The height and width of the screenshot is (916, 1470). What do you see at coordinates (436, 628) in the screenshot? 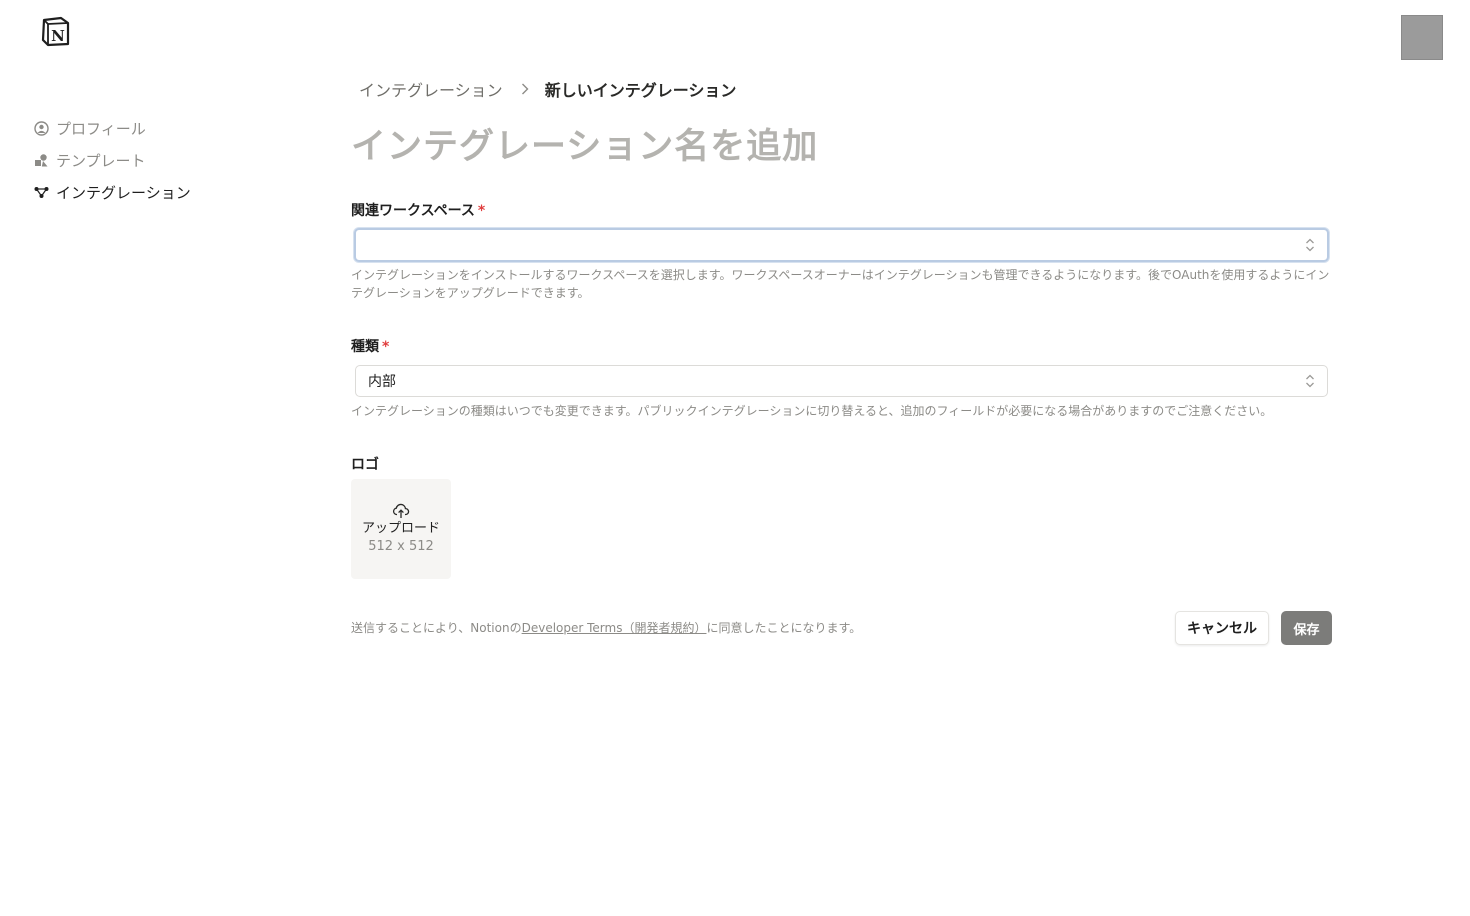
I see `terms-prefix: 送信することにより、Notionの` at bounding box center [436, 628].